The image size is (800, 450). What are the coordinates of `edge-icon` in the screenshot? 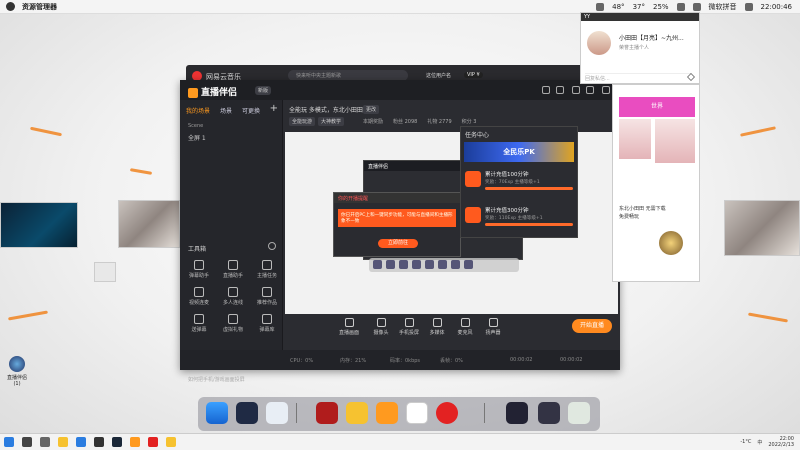 It's located at (81, 442).